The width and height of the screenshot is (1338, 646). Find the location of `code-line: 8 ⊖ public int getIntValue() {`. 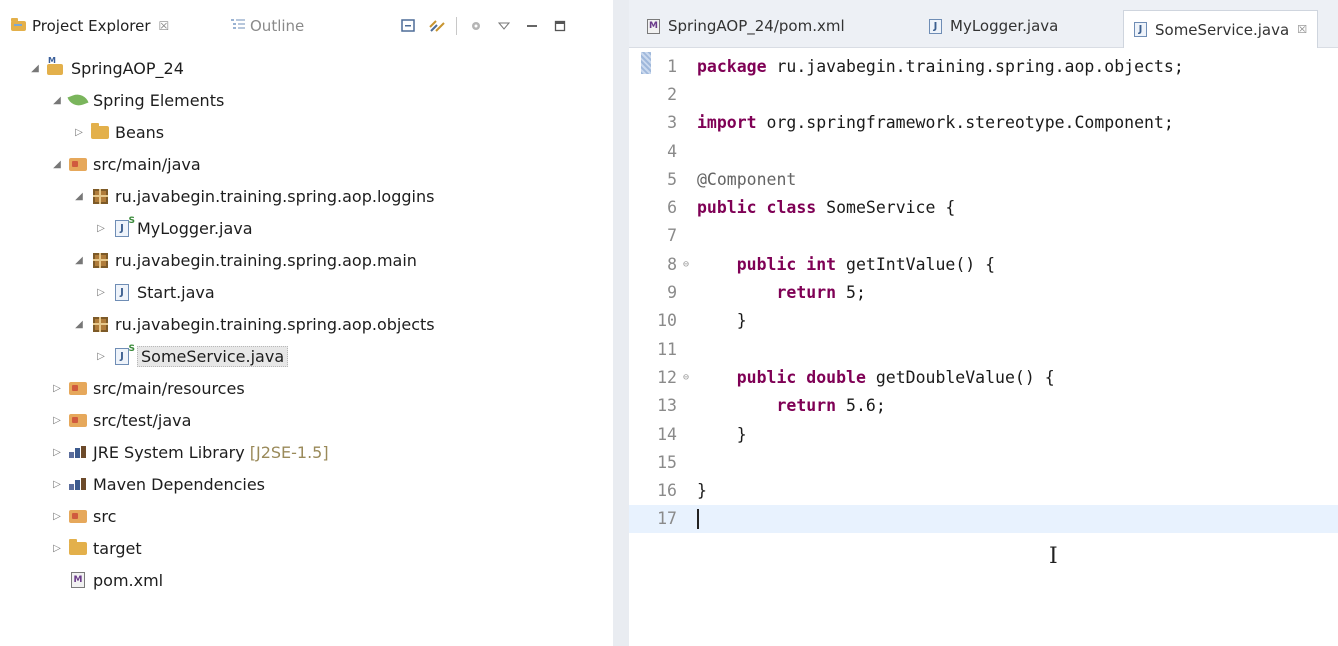

code-line: 8 ⊖ public int getIntValue() { is located at coordinates (983, 264).